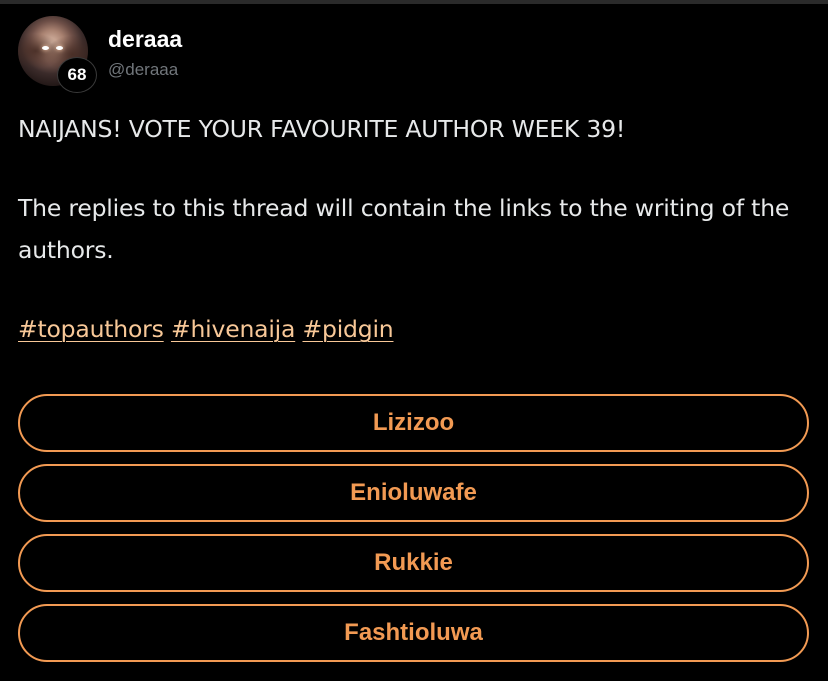 The width and height of the screenshot is (828, 681). What do you see at coordinates (77, 75) in the screenshot?
I see `reputation-badge: 68` at bounding box center [77, 75].